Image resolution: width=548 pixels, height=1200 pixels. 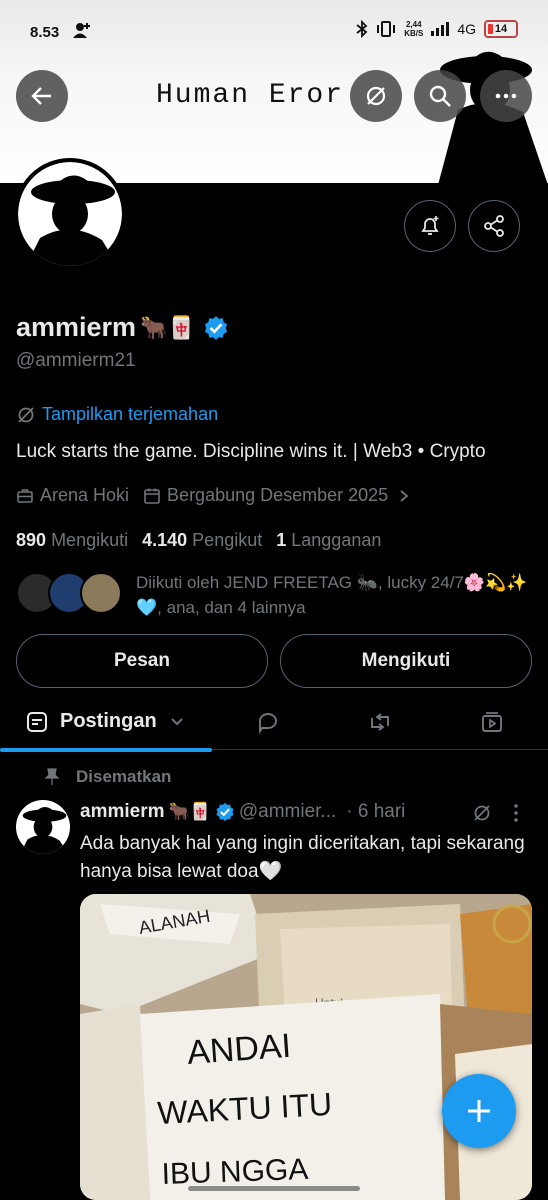 I want to click on banner-title: Human Eror, so click(x=250, y=95).